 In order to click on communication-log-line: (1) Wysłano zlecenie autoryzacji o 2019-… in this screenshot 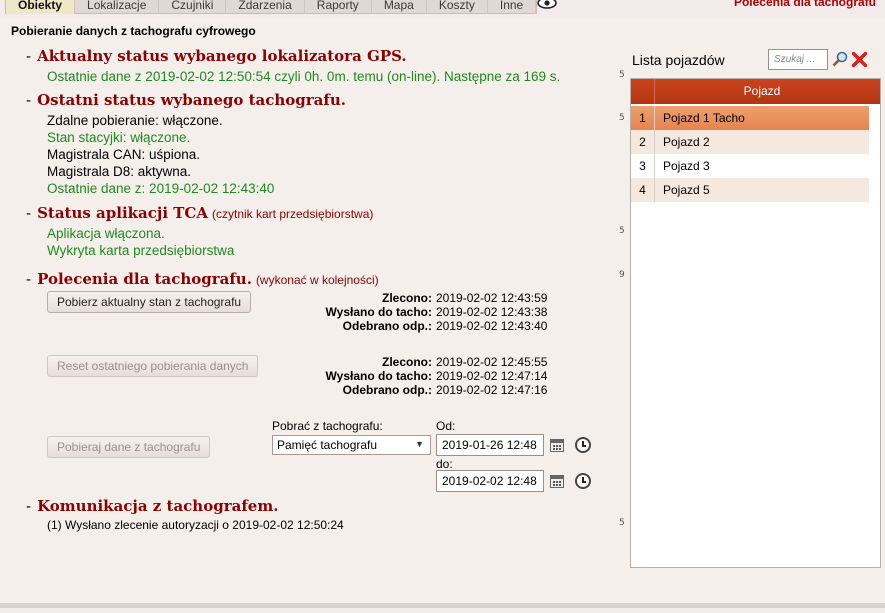, I will do `click(195, 525)`.